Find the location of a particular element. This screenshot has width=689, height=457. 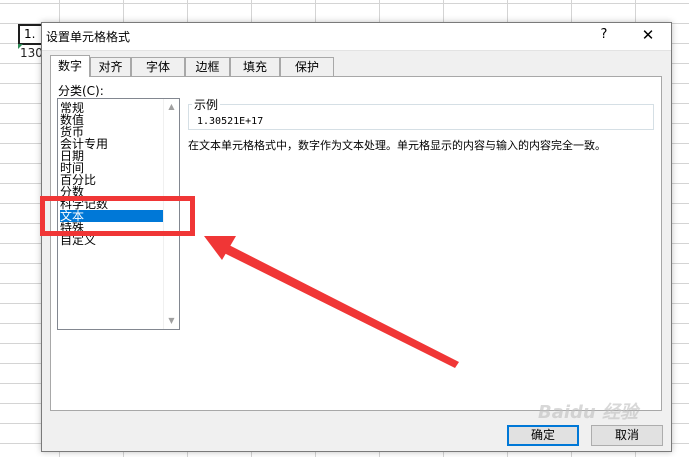

watermark: Baidu 经验 is located at coordinates (588, 412).